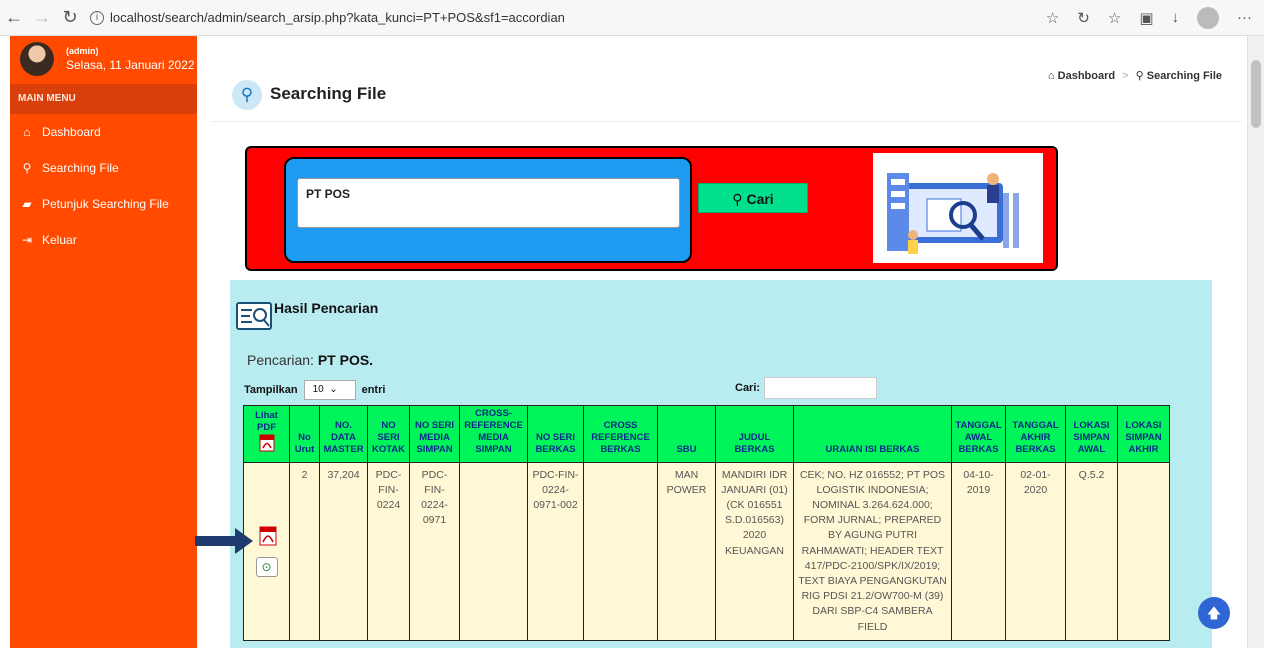  What do you see at coordinates (280, 360) in the screenshot?
I see `query-label: Pencarian:` at bounding box center [280, 360].